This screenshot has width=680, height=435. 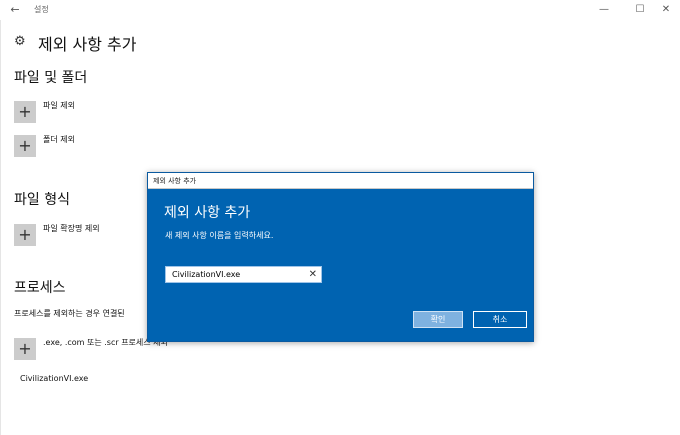 What do you see at coordinates (313, 275) in the screenshot?
I see `clear-input-icon: ✕` at bounding box center [313, 275].